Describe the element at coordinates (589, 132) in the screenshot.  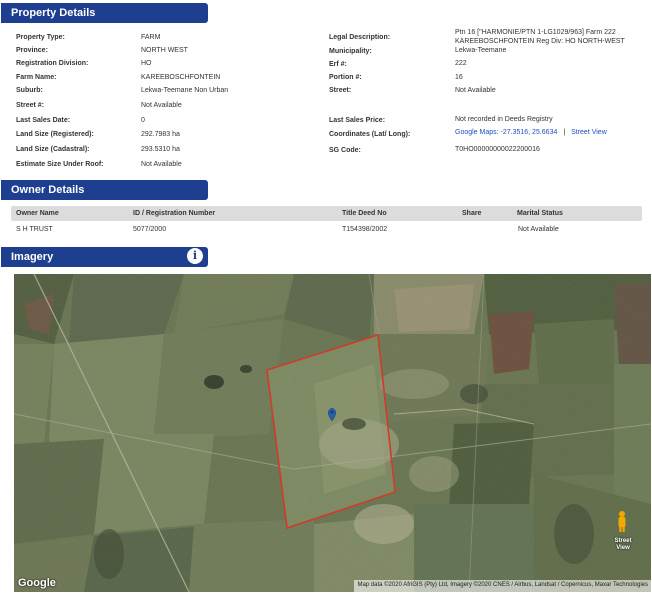
I see `street-view-link: Street View` at that location.